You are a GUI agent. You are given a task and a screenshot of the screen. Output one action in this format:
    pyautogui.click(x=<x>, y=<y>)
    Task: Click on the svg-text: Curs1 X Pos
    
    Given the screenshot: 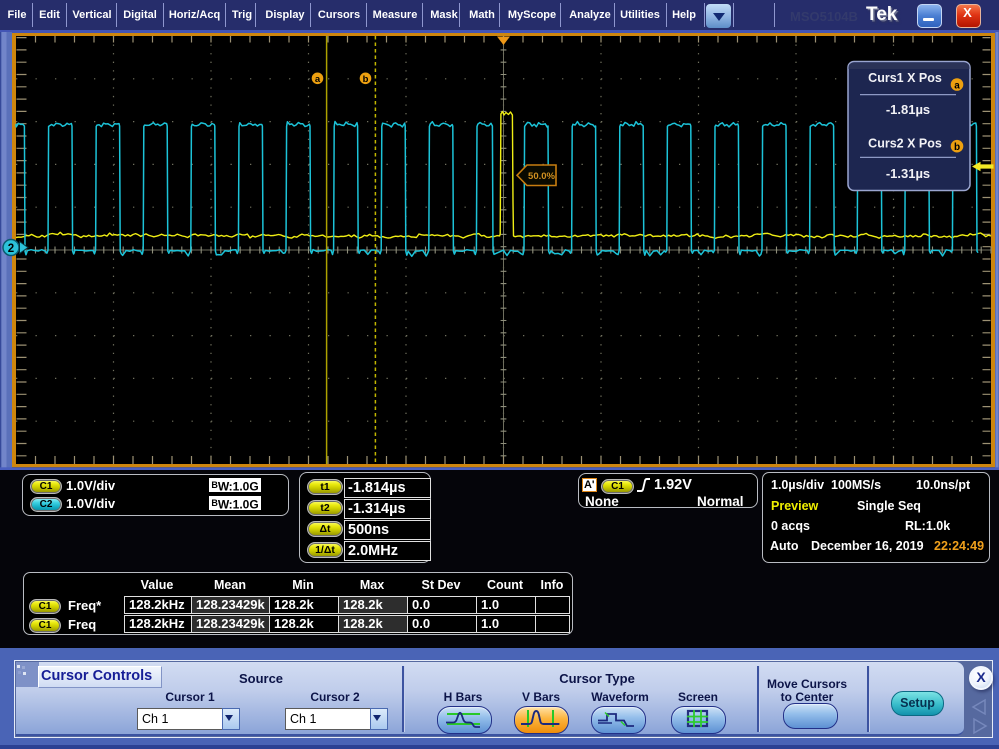 What is the action you would take?
    pyautogui.click(x=905, y=78)
    